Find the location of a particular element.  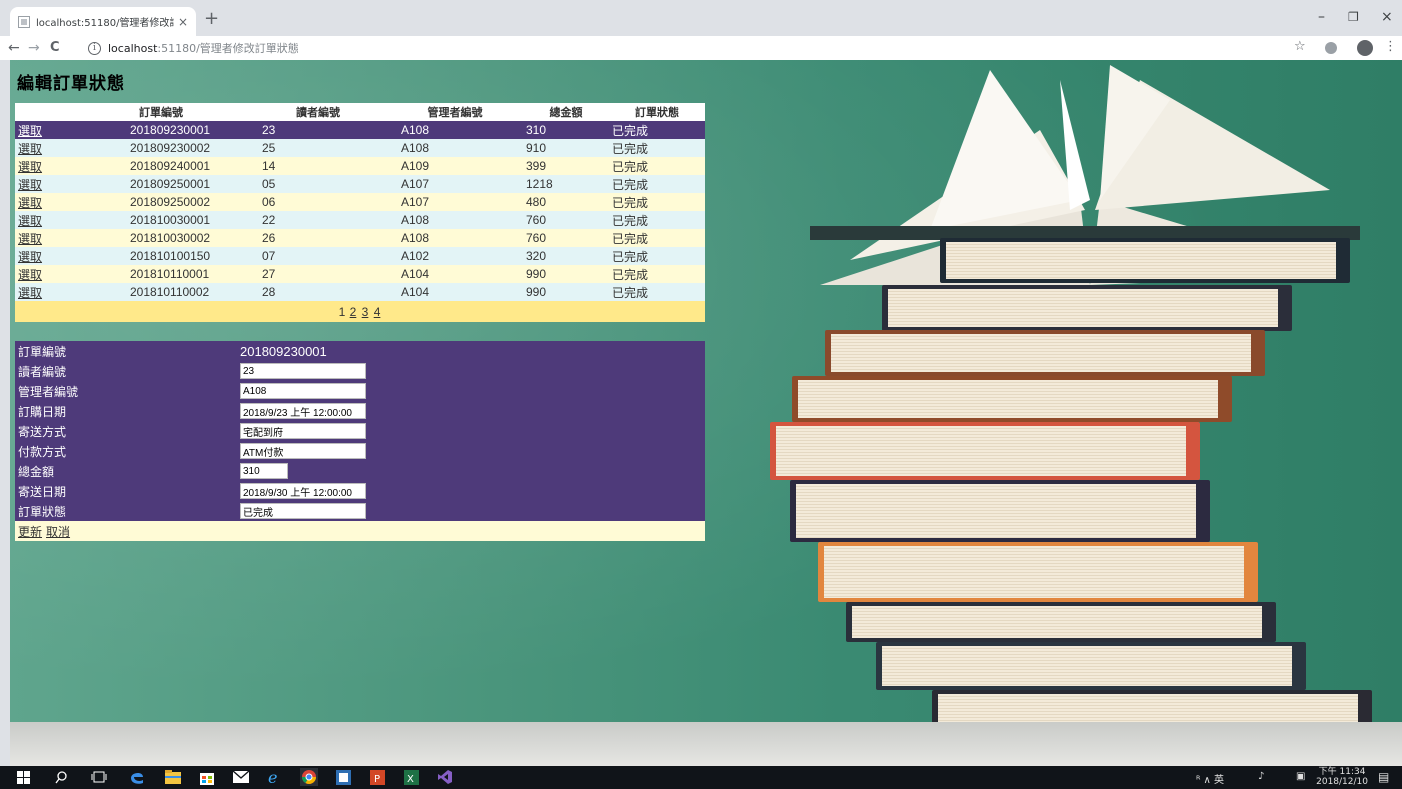

order-date-input is located at coordinates (303, 411).